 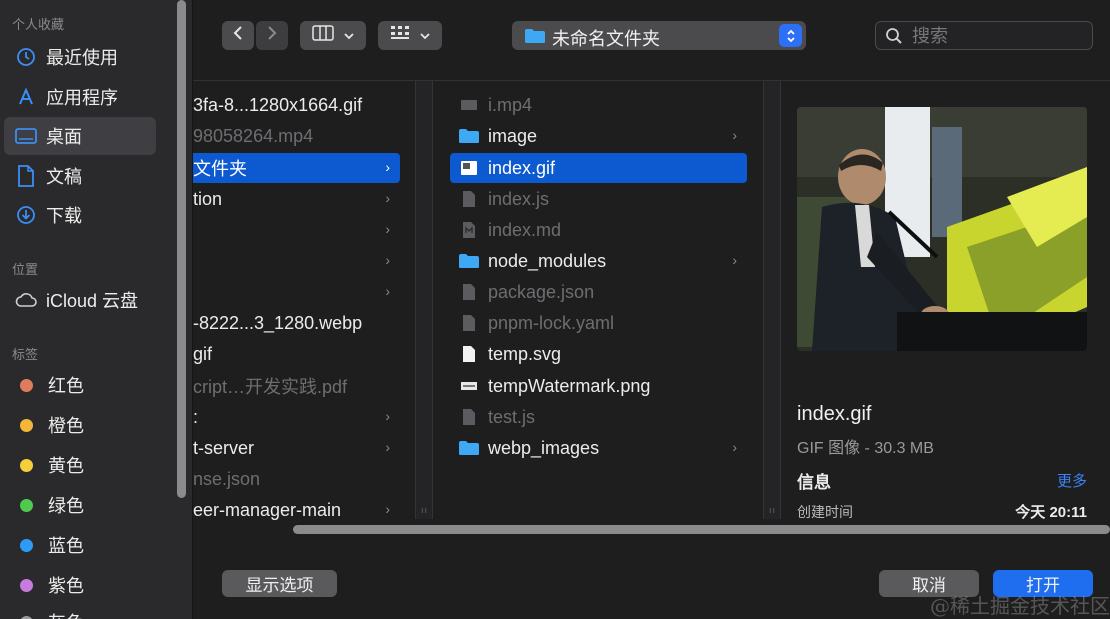 I want to click on list-item: tempWatermark.png, so click(x=598, y=386).